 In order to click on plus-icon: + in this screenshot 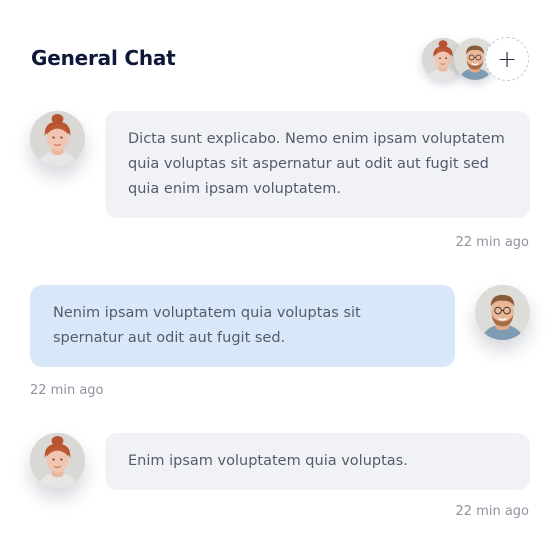, I will do `click(507, 59)`.